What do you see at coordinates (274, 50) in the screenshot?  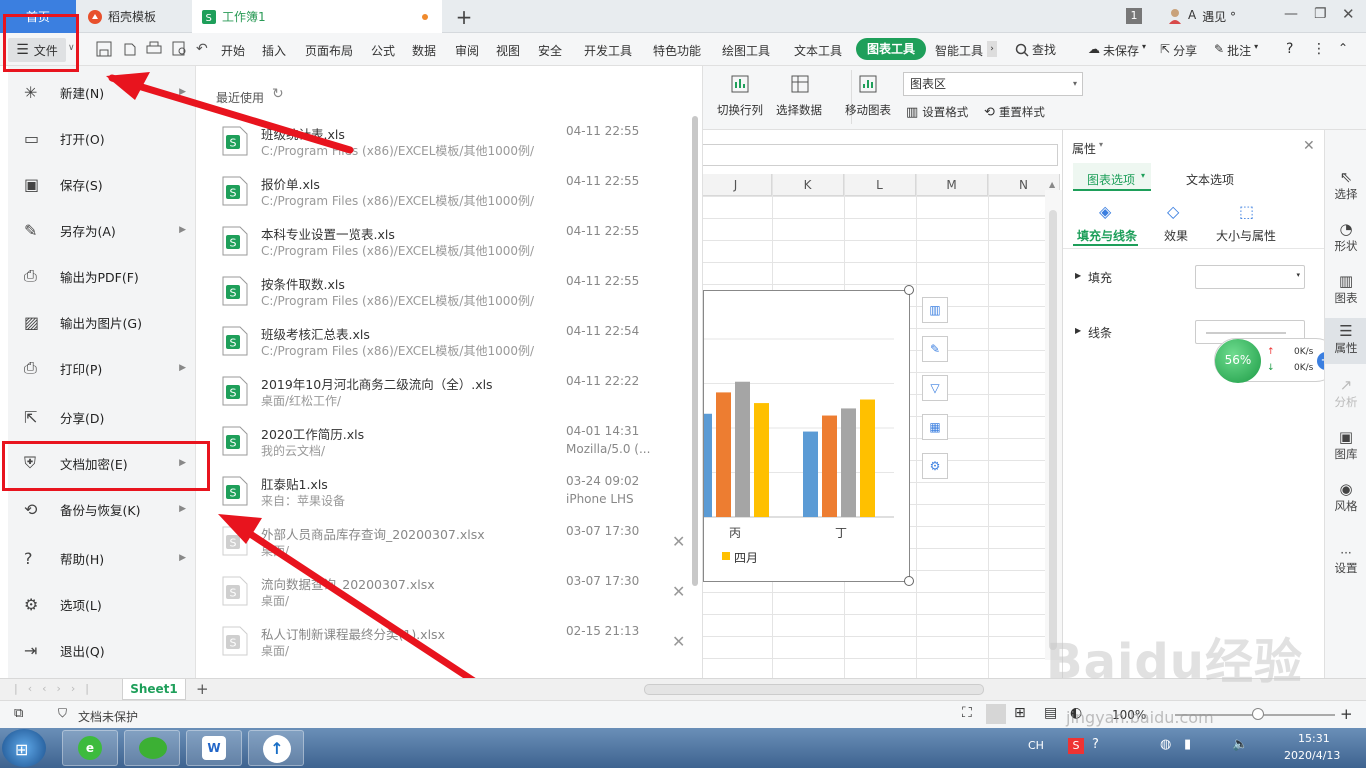 I see `menu-item-insert: 插入` at bounding box center [274, 50].